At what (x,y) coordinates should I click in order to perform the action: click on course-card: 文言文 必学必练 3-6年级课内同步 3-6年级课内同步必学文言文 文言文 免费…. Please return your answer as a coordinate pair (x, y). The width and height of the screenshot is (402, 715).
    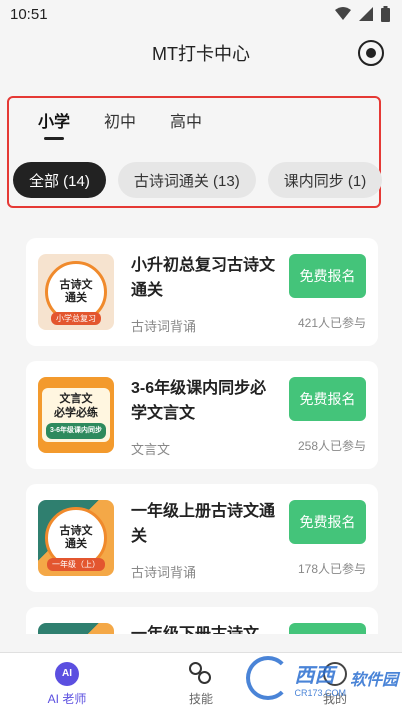
    Looking at the image, I should click on (202, 415).